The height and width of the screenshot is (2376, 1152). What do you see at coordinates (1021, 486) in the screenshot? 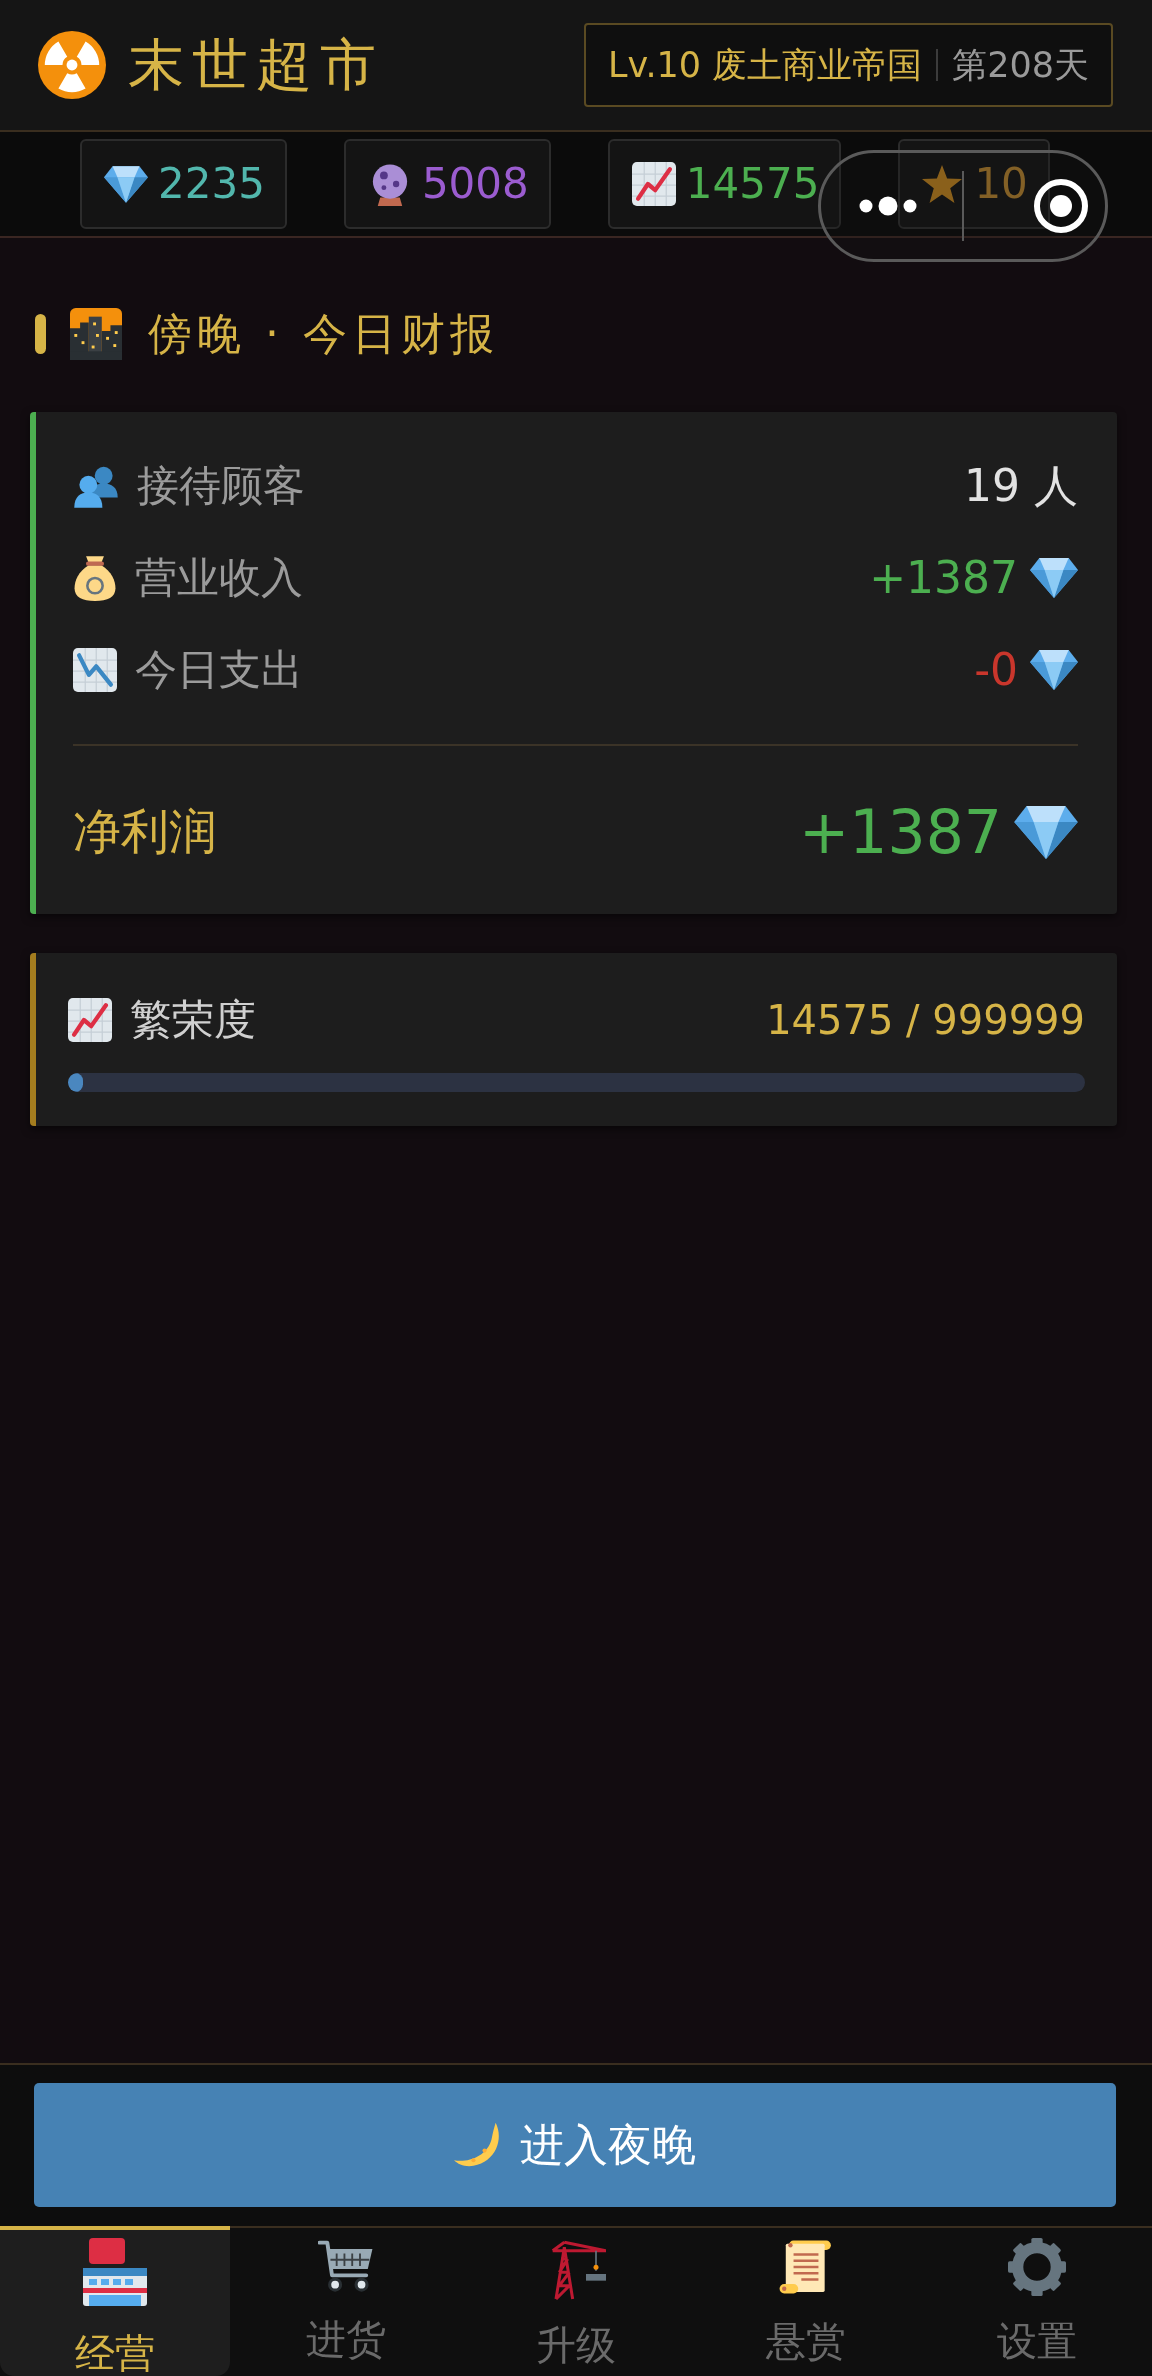
I see `stat-value: 19 人` at bounding box center [1021, 486].